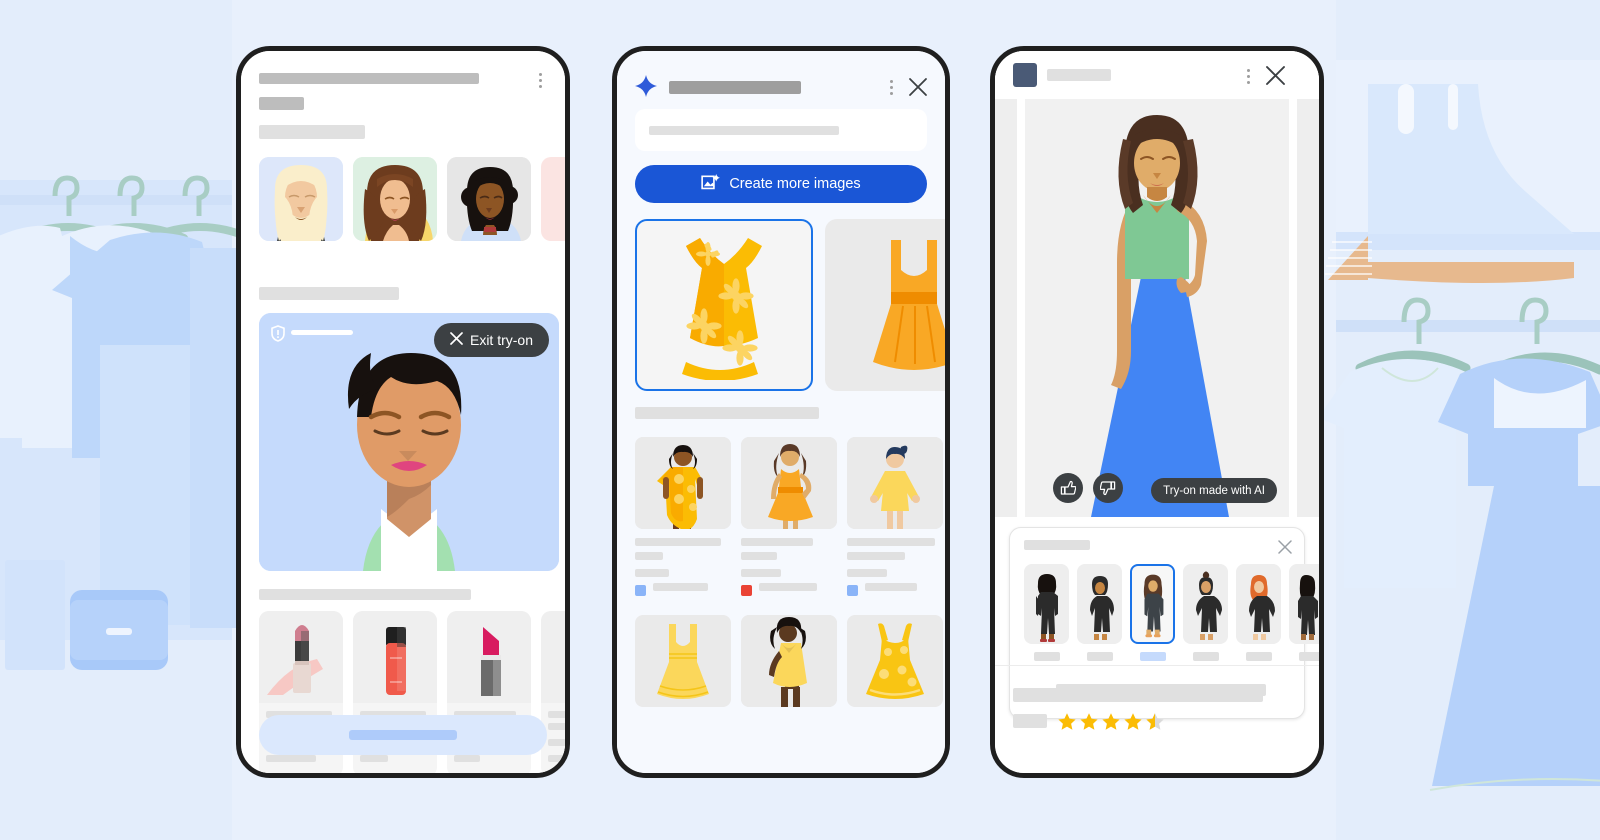 The image size is (1600, 840). I want to click on model-card-yellow-sweater-dress, so click(895, 517).